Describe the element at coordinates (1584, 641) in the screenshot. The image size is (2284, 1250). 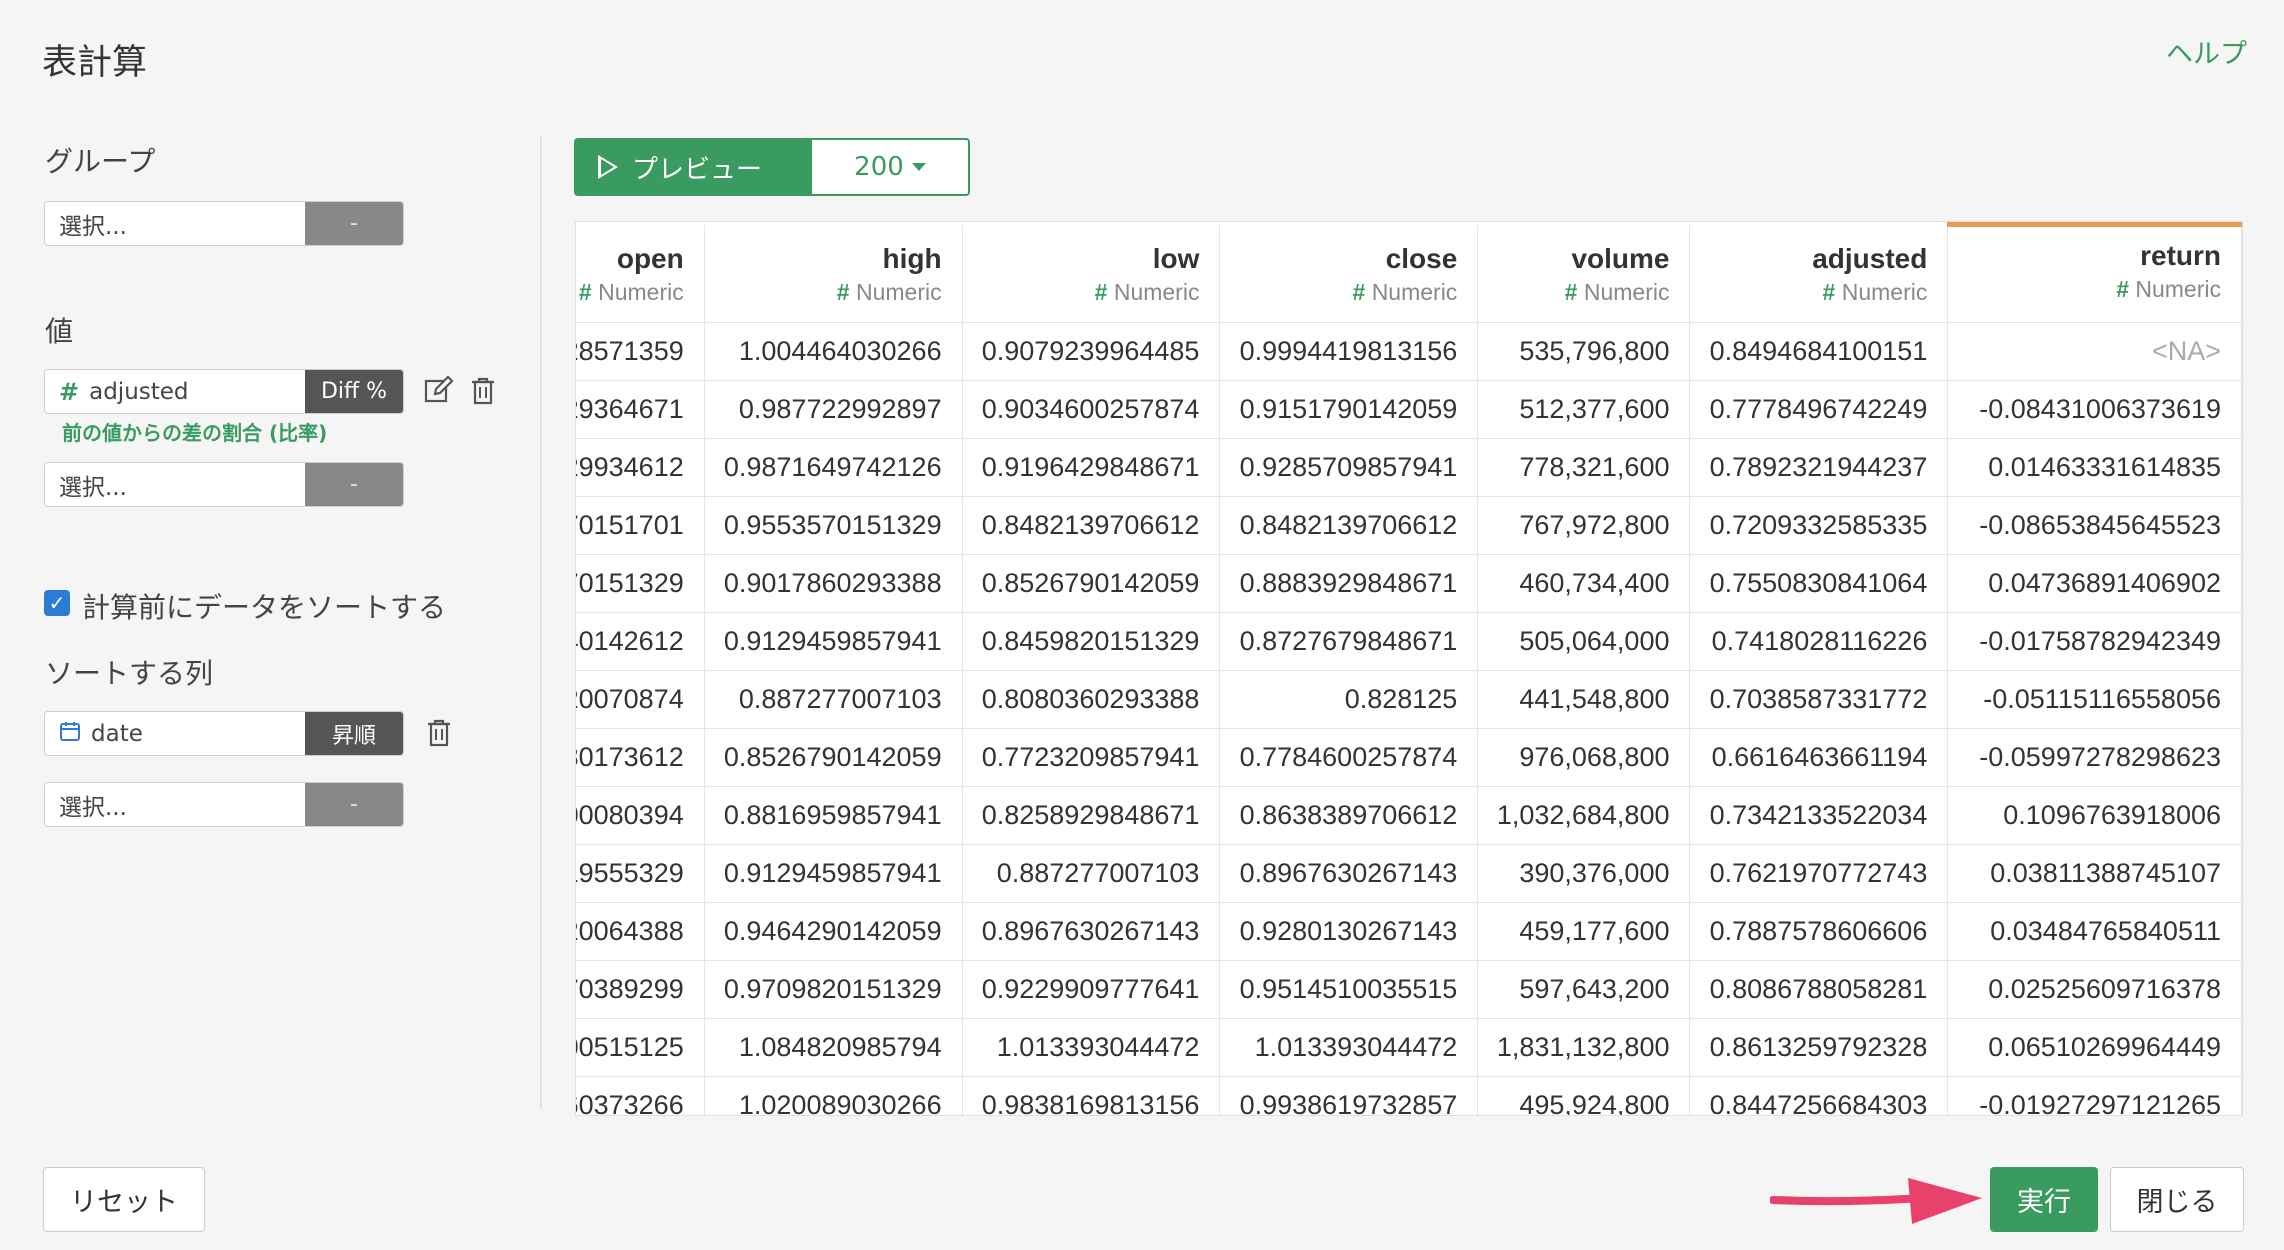
I see `table-cell: 505,064,000` at that location.